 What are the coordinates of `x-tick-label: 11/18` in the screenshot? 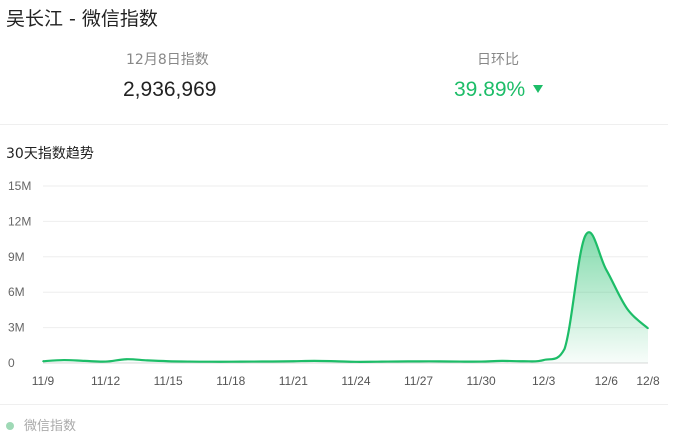 It's located at (230, 381).